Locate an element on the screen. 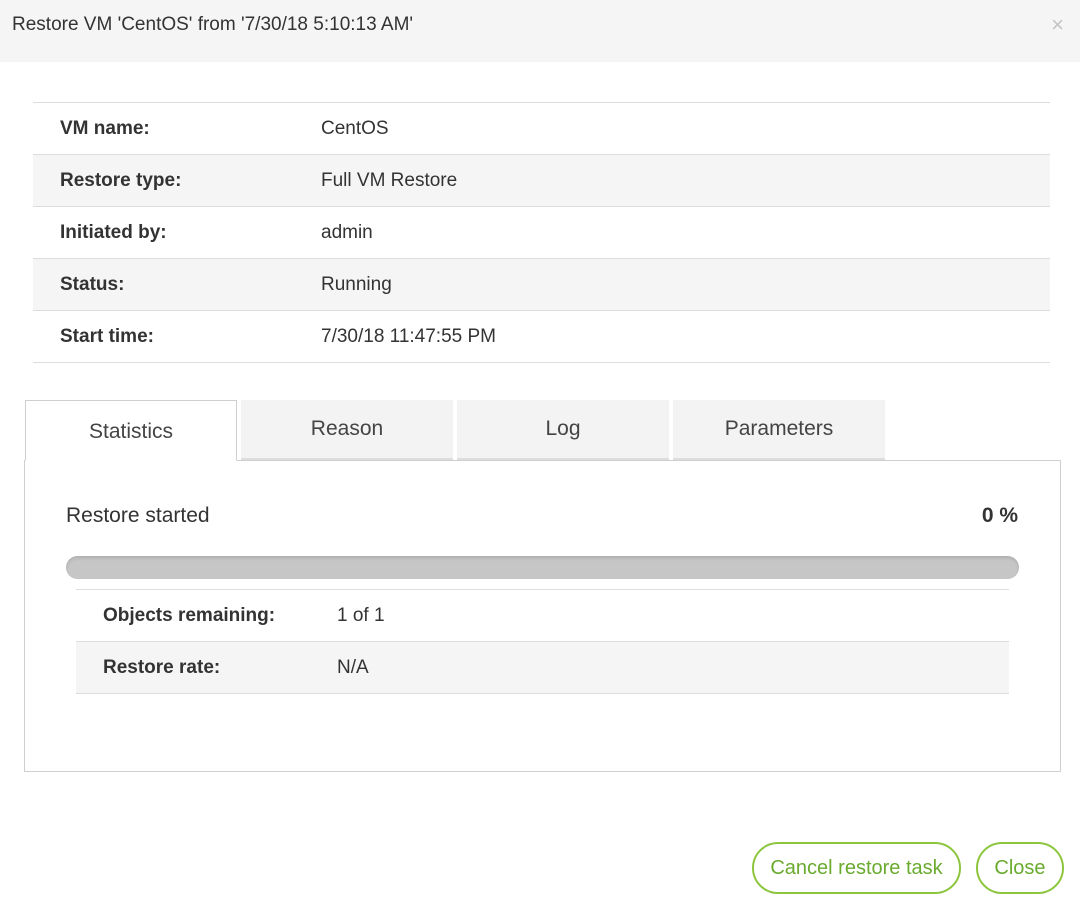 Image resolution: width=1080 pixels, height=920 pixels. info-label: VM name: is located at coordinates (105, 128).